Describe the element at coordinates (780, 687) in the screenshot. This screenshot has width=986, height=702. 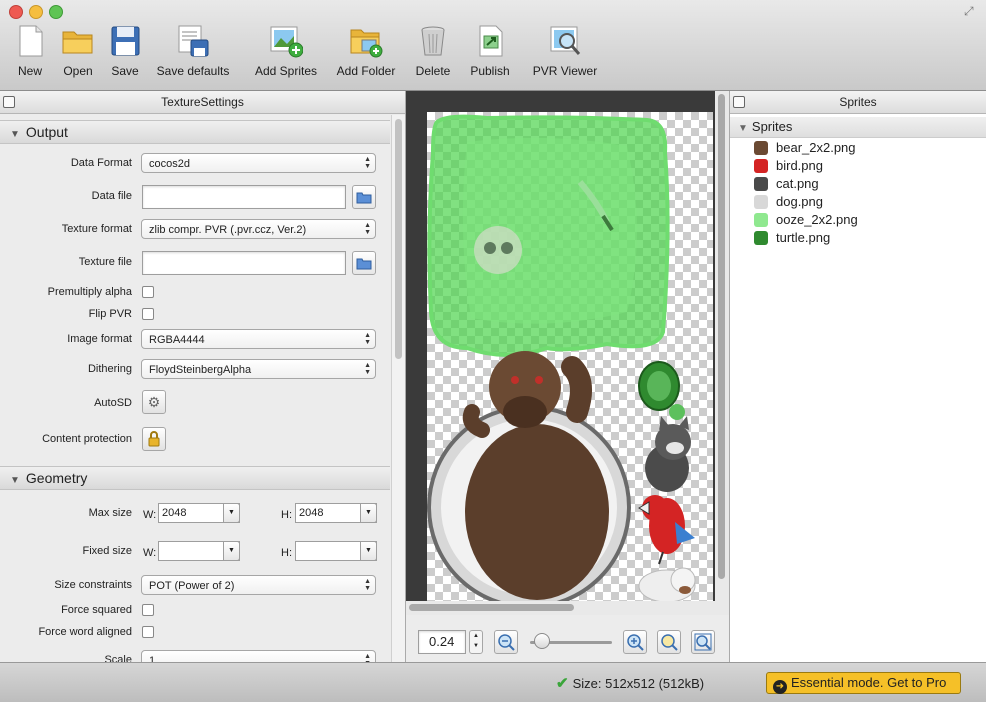
I see `arrow-circle-icon: ➜` at that location.